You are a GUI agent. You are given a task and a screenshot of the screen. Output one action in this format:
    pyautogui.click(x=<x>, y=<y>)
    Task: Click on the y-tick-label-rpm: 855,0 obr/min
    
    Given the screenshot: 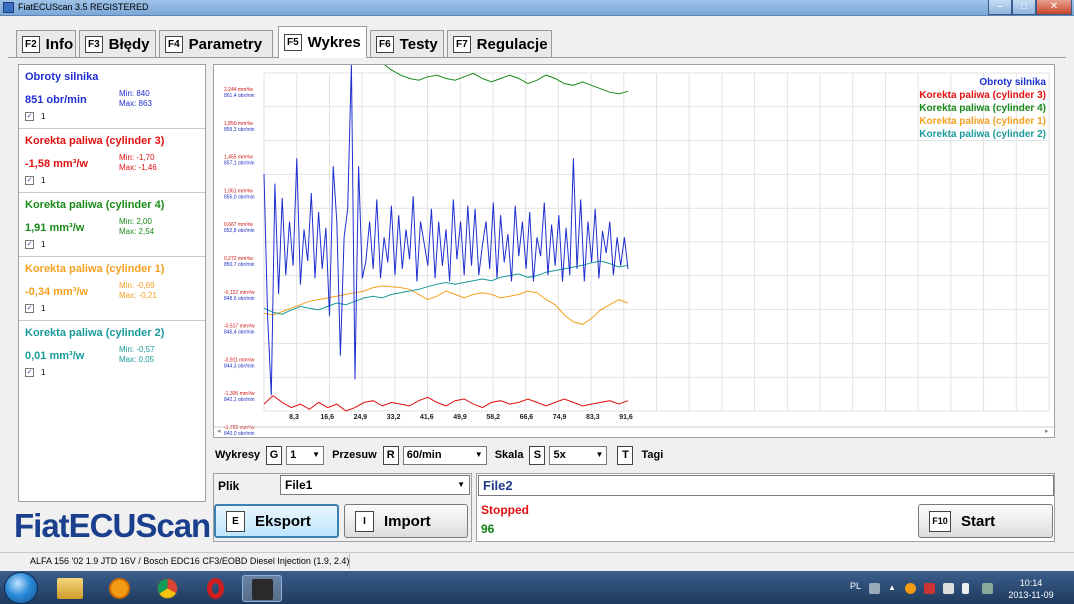 What is the action you would take?
    pyautogui.click(x=239, y=197)
    